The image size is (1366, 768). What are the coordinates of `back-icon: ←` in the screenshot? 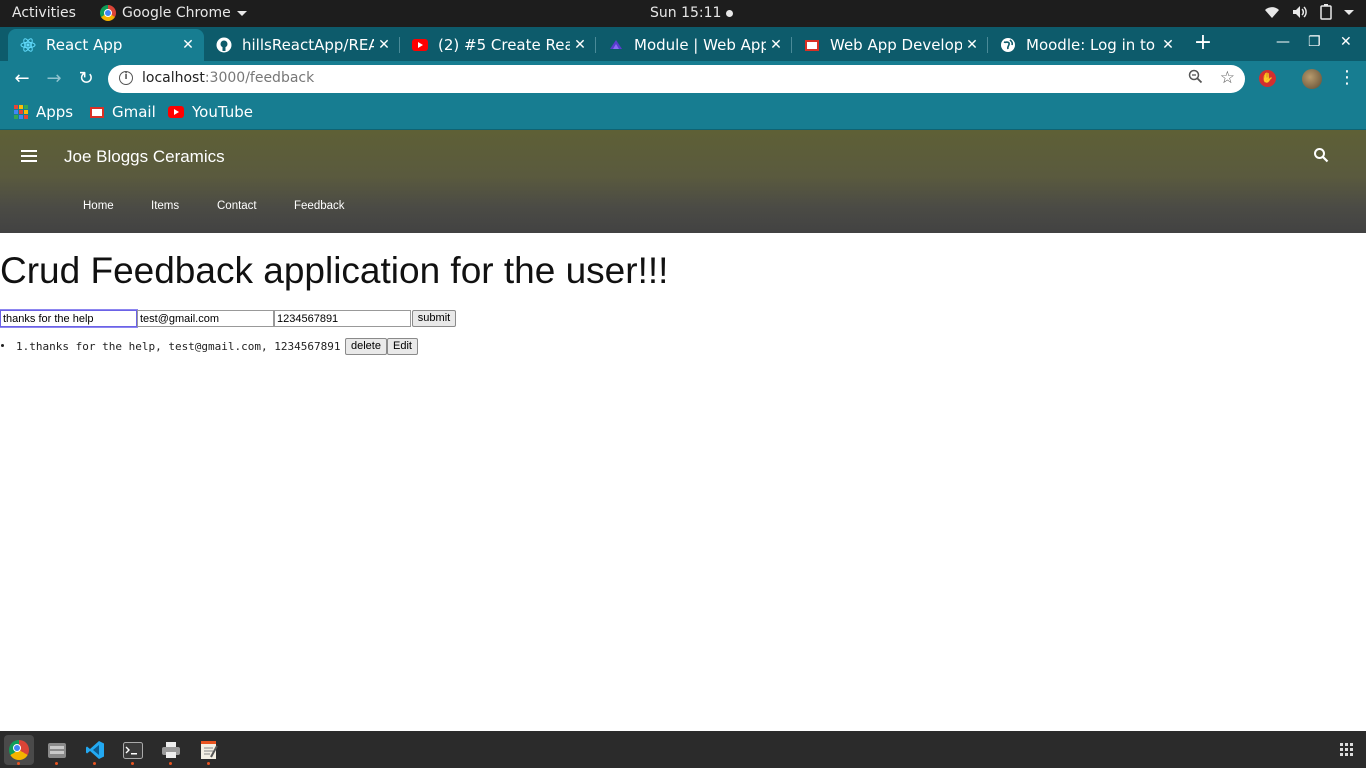 It's located at (22, 79).